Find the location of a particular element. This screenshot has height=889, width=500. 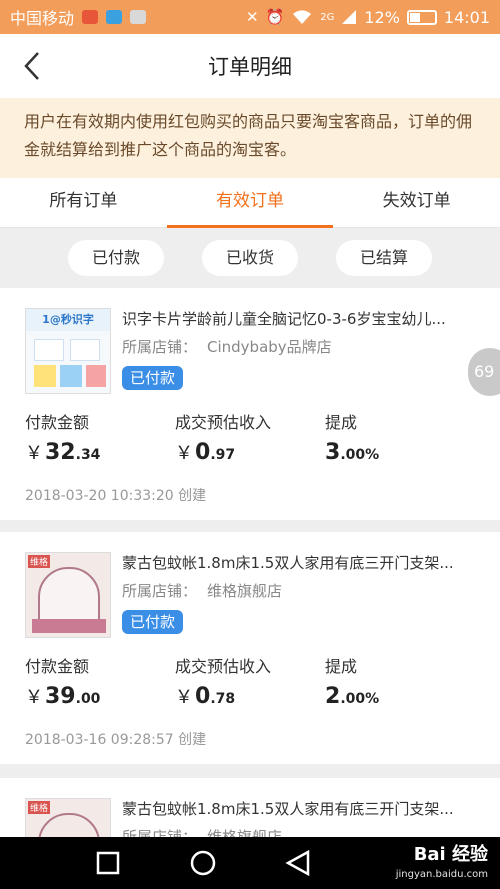

image-notification-icon is located at coordinates (138, 17).